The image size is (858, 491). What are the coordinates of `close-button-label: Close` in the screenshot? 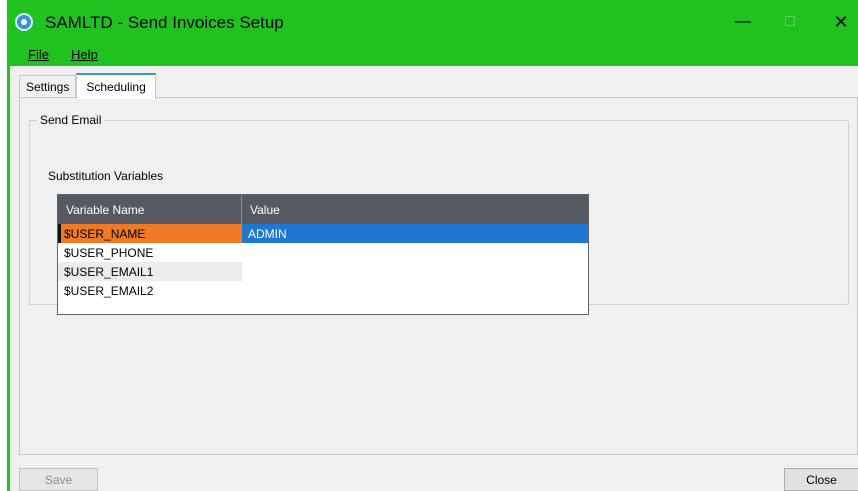 It's located at (821, 479).